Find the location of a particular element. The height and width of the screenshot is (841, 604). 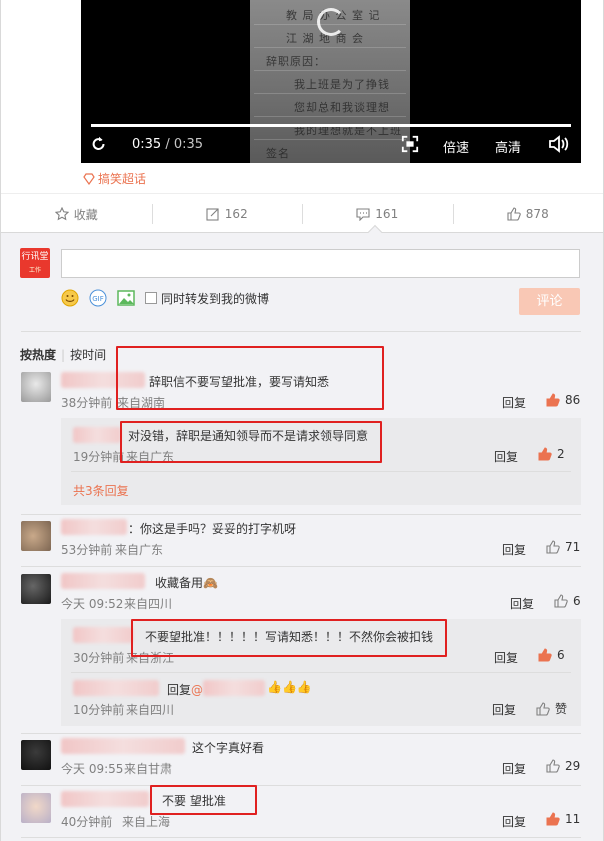

comment-like-button: 2 is located at coordinates (551, 454).